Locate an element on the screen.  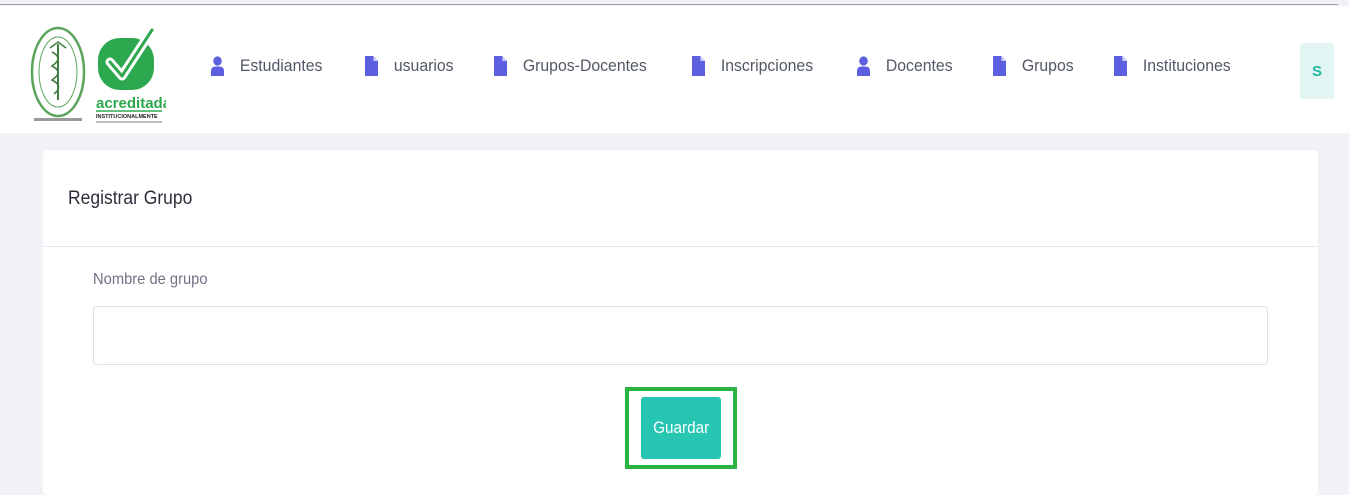
nav-item-label: Grupos is located at coordinates (1048, 65).